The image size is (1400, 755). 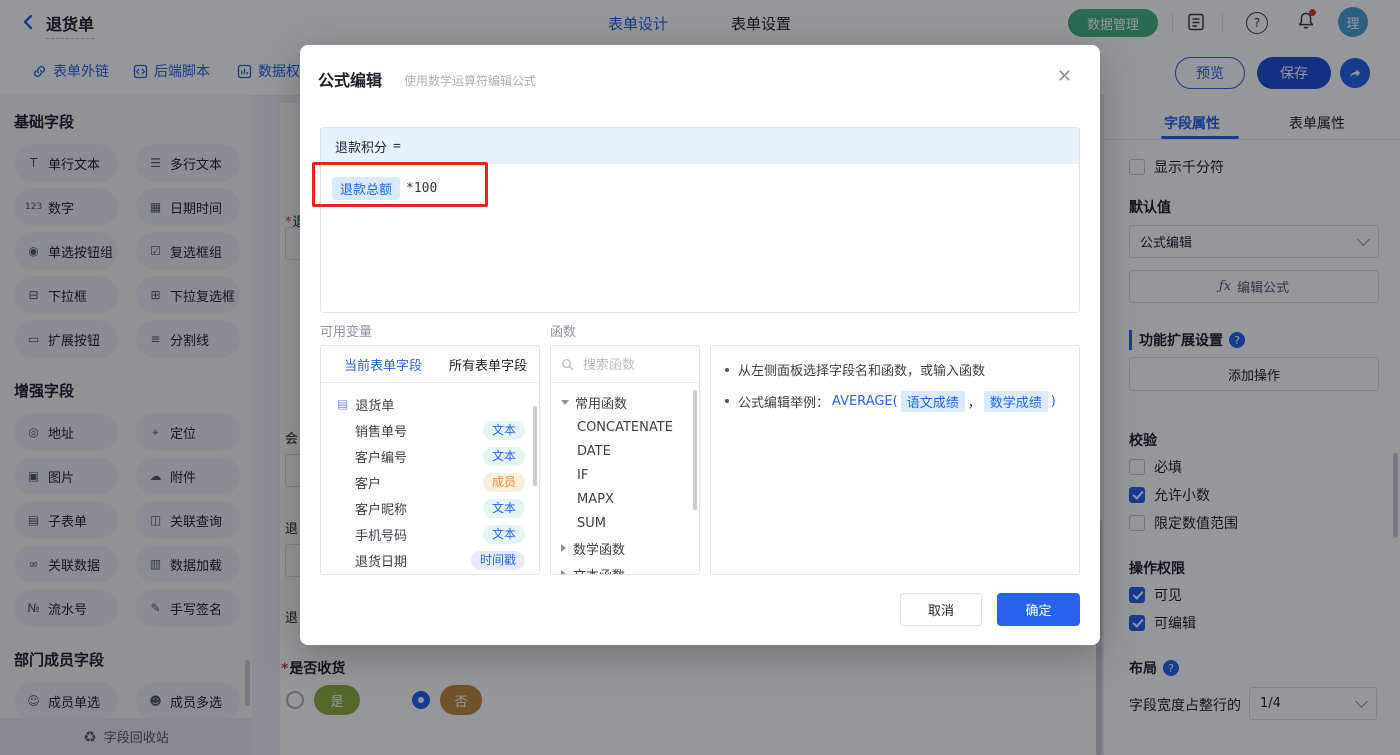 What do you see at coordinates (1038, 609) in the screenshot?
I see `confirm-button: 确定` at bounding box center [1038, 609].